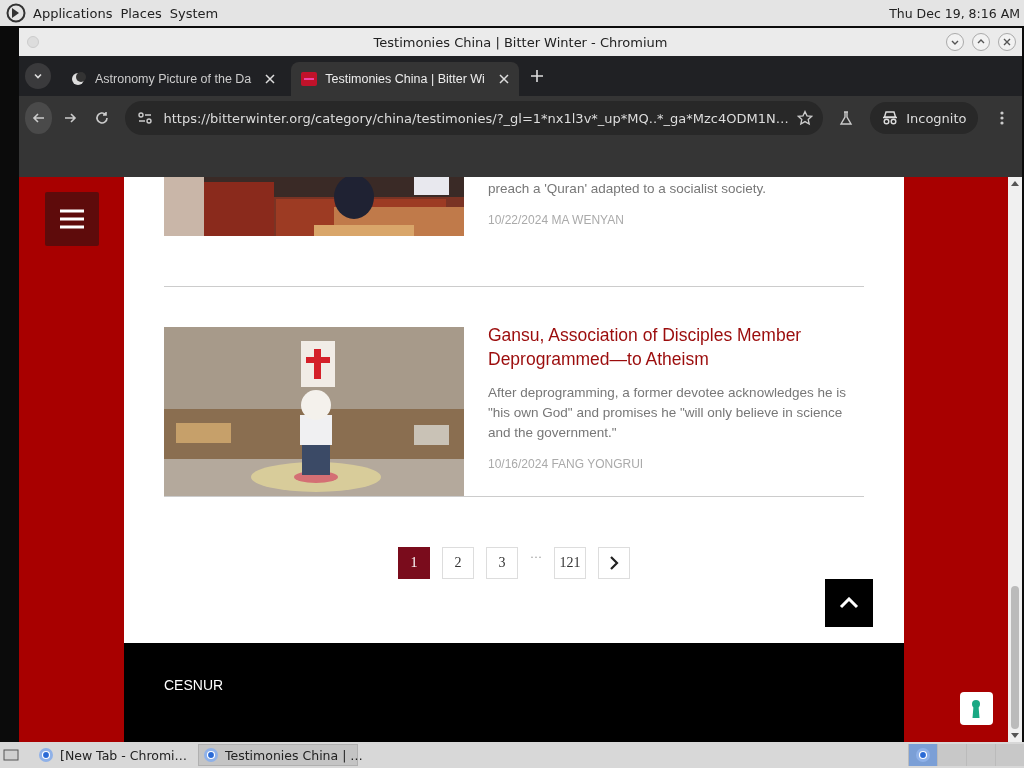  I want to click on page-button: 1, so click(414, 563).